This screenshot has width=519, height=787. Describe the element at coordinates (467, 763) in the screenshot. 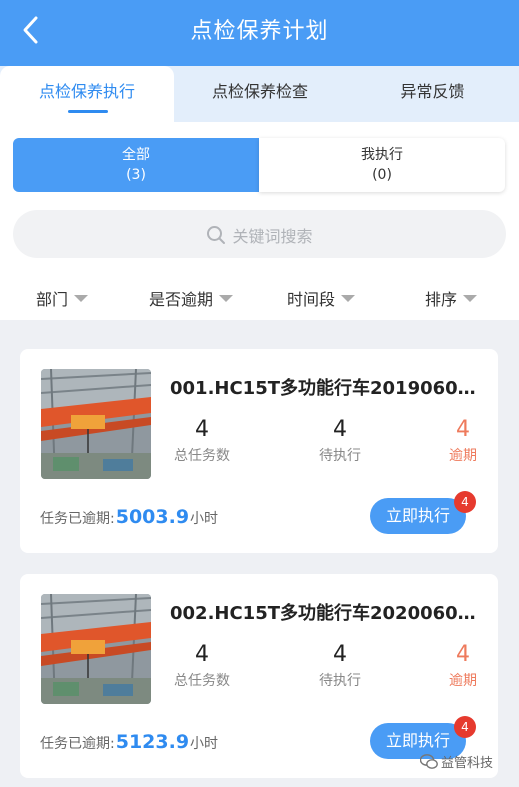

I see `watermark-text: 益管科技` at that location.